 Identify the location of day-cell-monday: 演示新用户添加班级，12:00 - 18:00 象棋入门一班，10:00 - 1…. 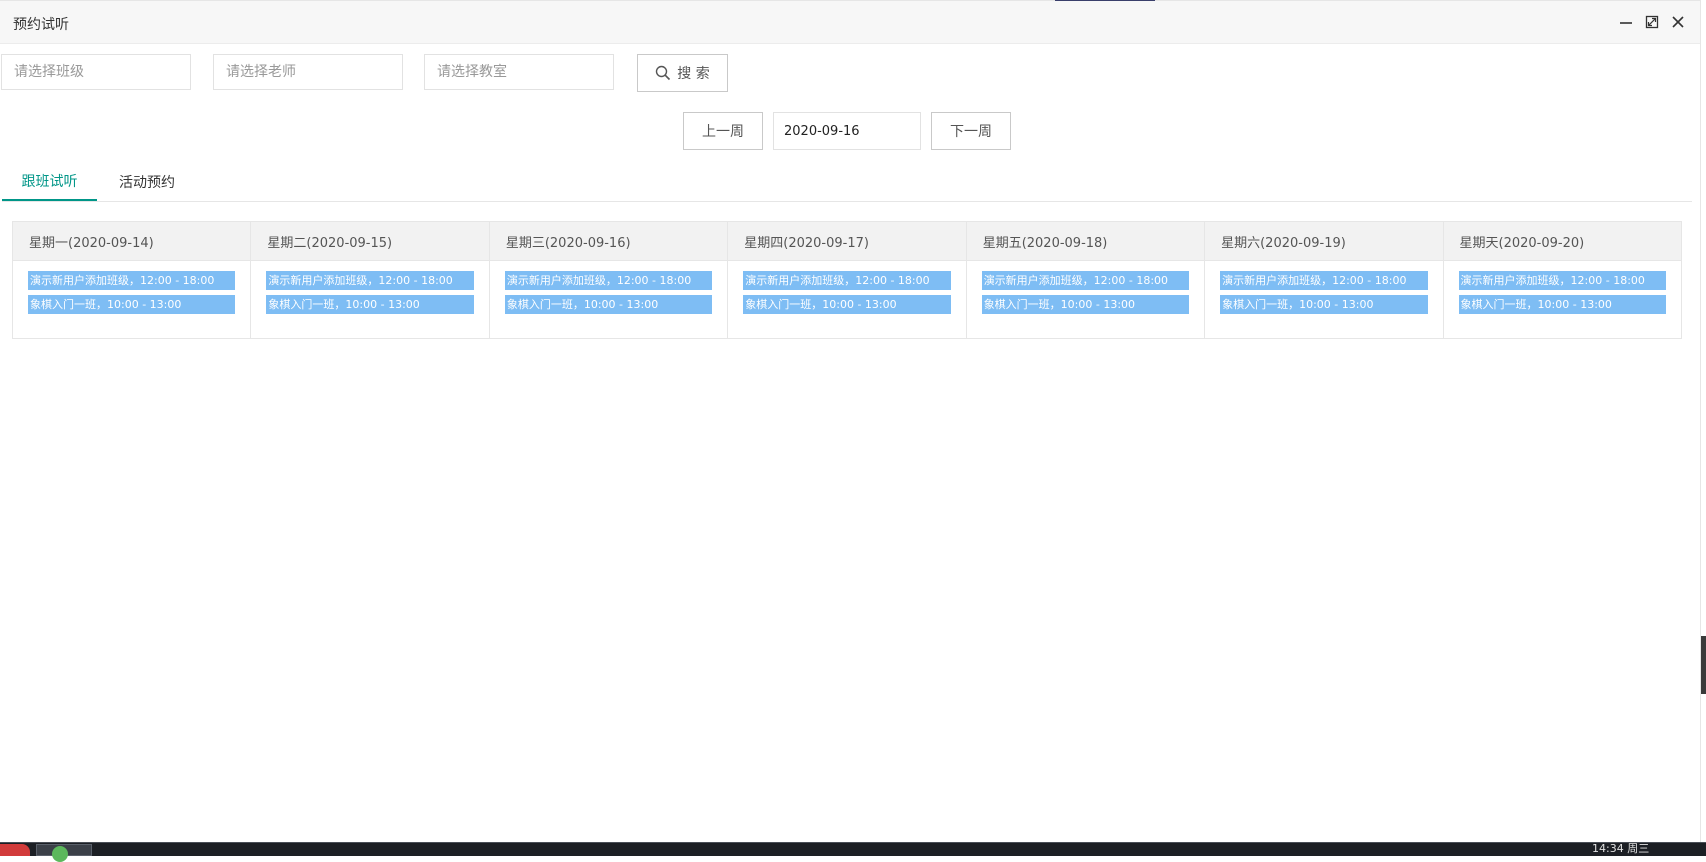
(131, 299).